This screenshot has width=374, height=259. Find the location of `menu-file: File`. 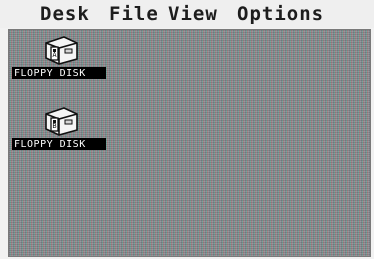

menu-file: File is located at coordinates (134, 14).